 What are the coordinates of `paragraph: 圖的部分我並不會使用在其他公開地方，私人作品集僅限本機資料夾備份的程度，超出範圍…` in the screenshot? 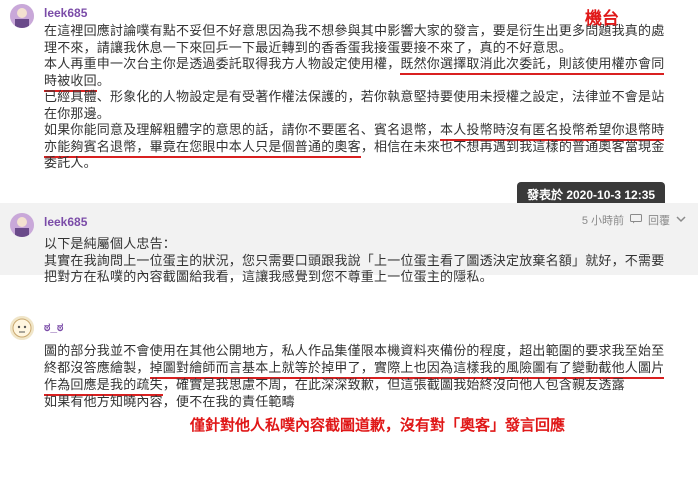 It's located at (359, 369).